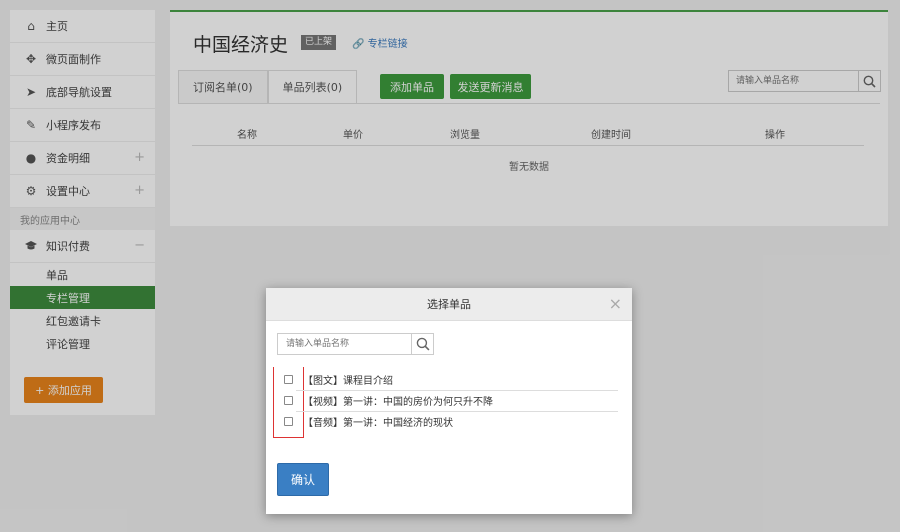 The height and width of the screenshot is (532, 900). I want to click on search-icon, so click(422, 344).